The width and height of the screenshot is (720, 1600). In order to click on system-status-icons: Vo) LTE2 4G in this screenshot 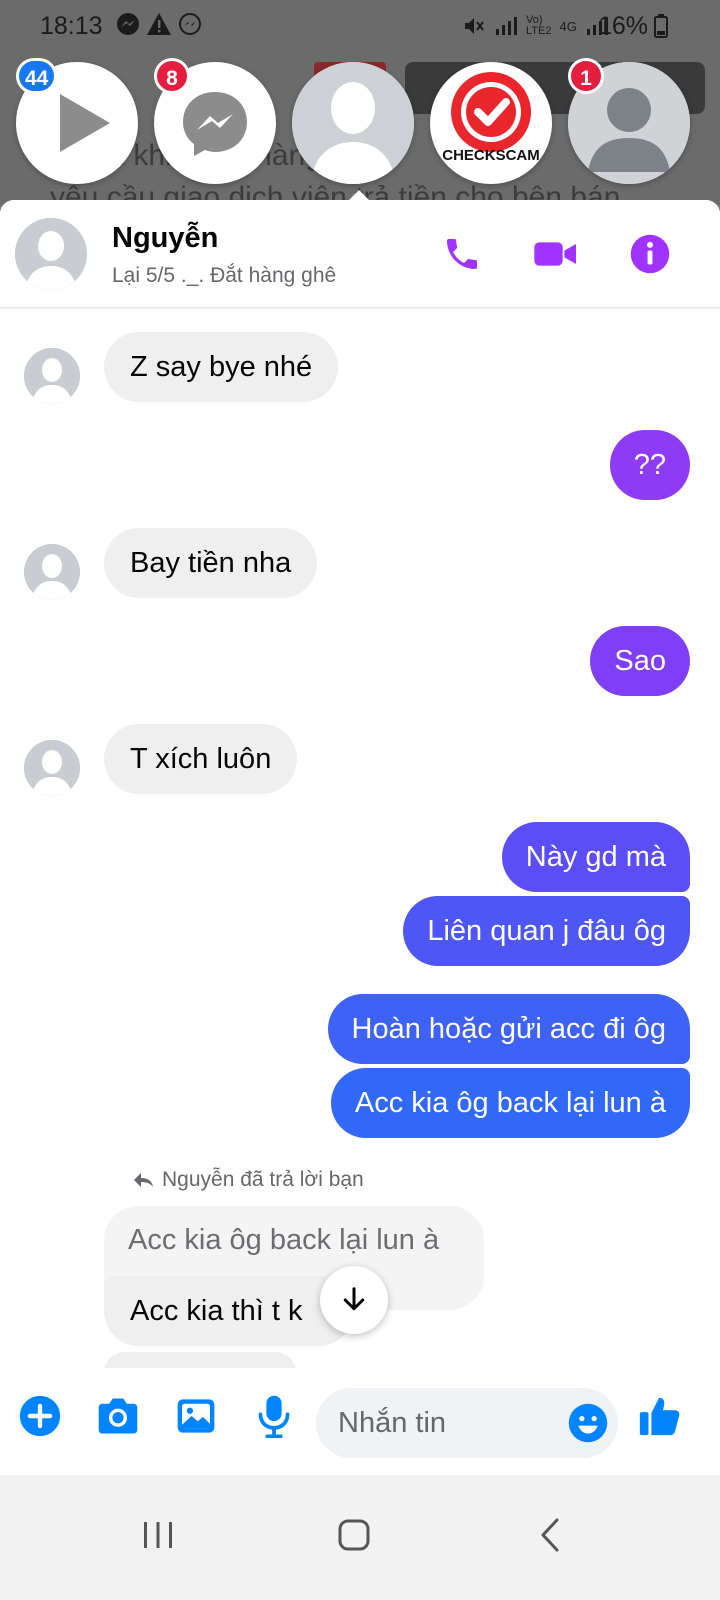, I will do `click(535, 26)`.